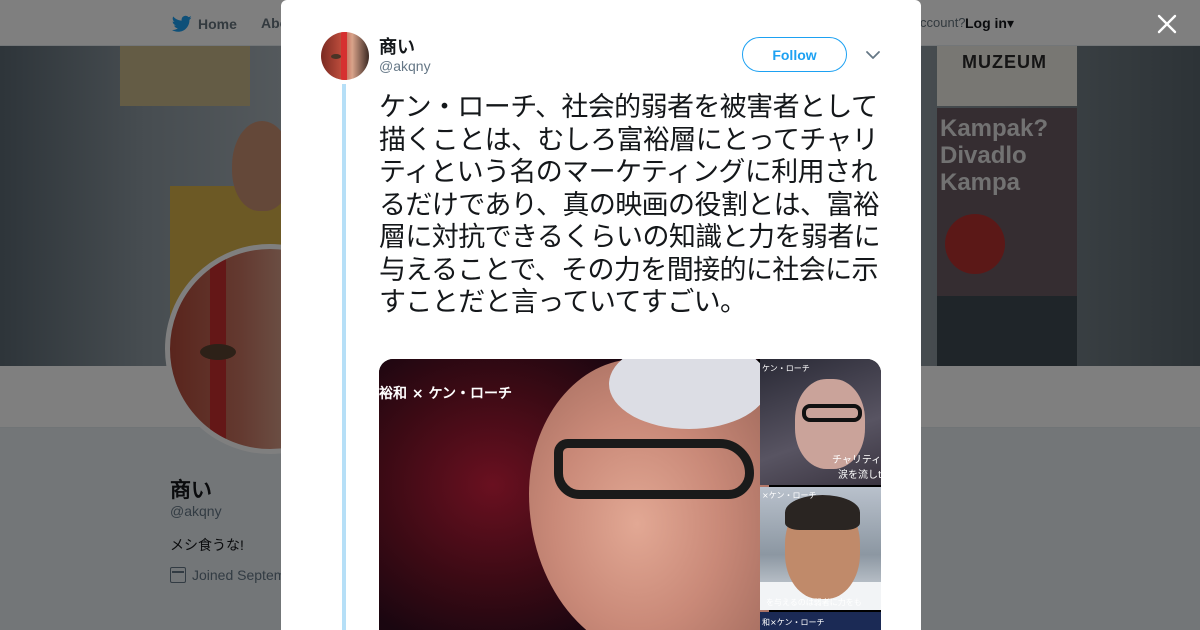 The width and height of the screenshot is (1200, 630). Describe the element at coordinates (859, 475) in the screenshot. I see `media-caption: 涙を流しt` at that location.